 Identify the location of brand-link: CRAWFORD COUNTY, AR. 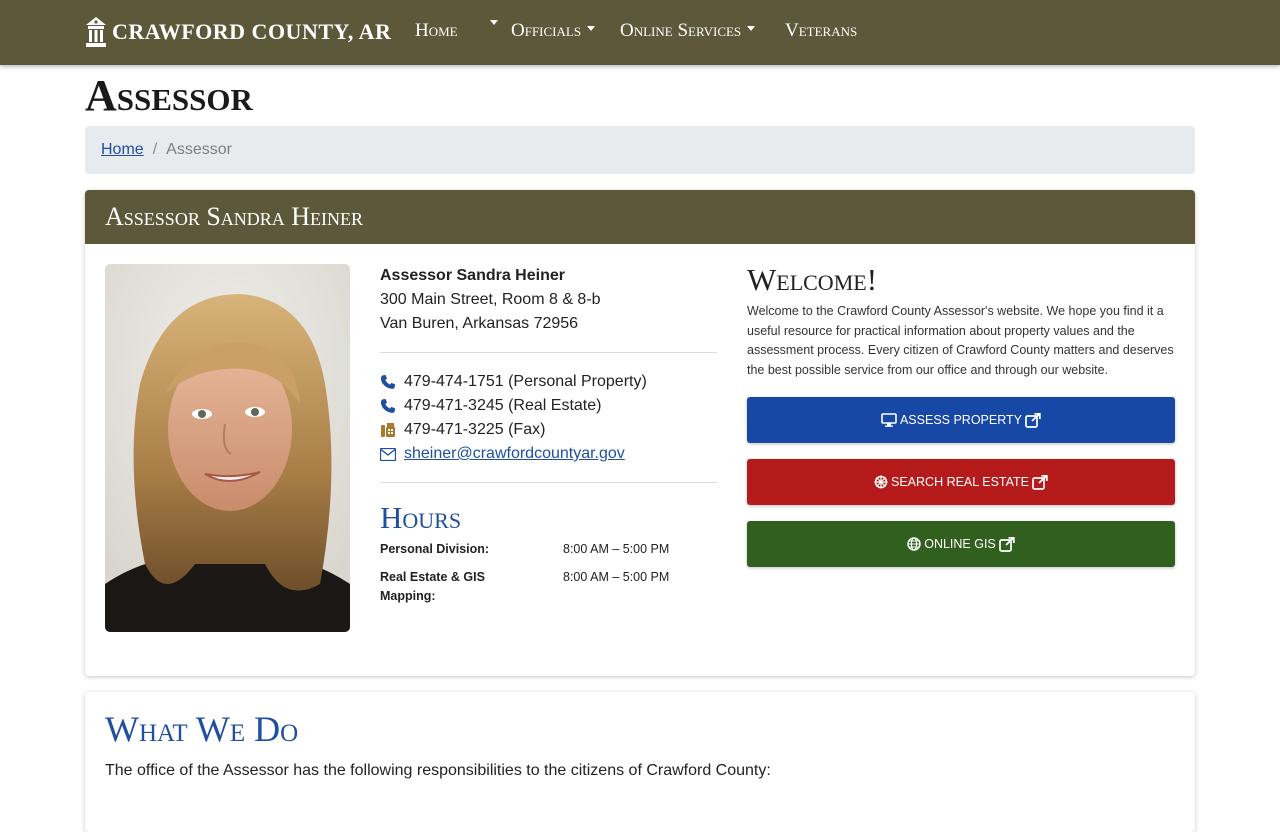
(238, 32).